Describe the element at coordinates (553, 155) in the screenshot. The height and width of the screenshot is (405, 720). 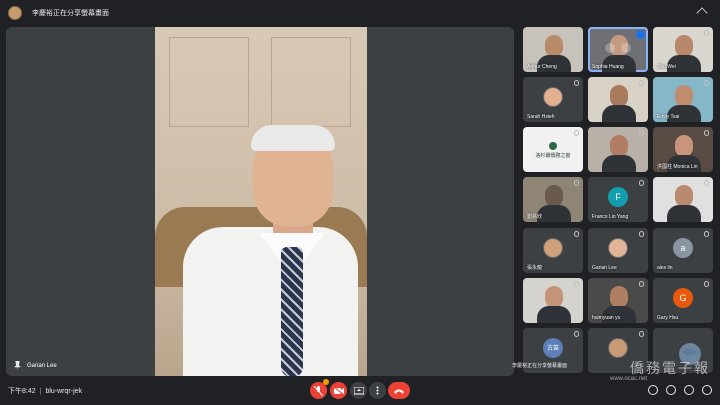
I see `logo-text: 洛杉磯僑務之窗` at that location.